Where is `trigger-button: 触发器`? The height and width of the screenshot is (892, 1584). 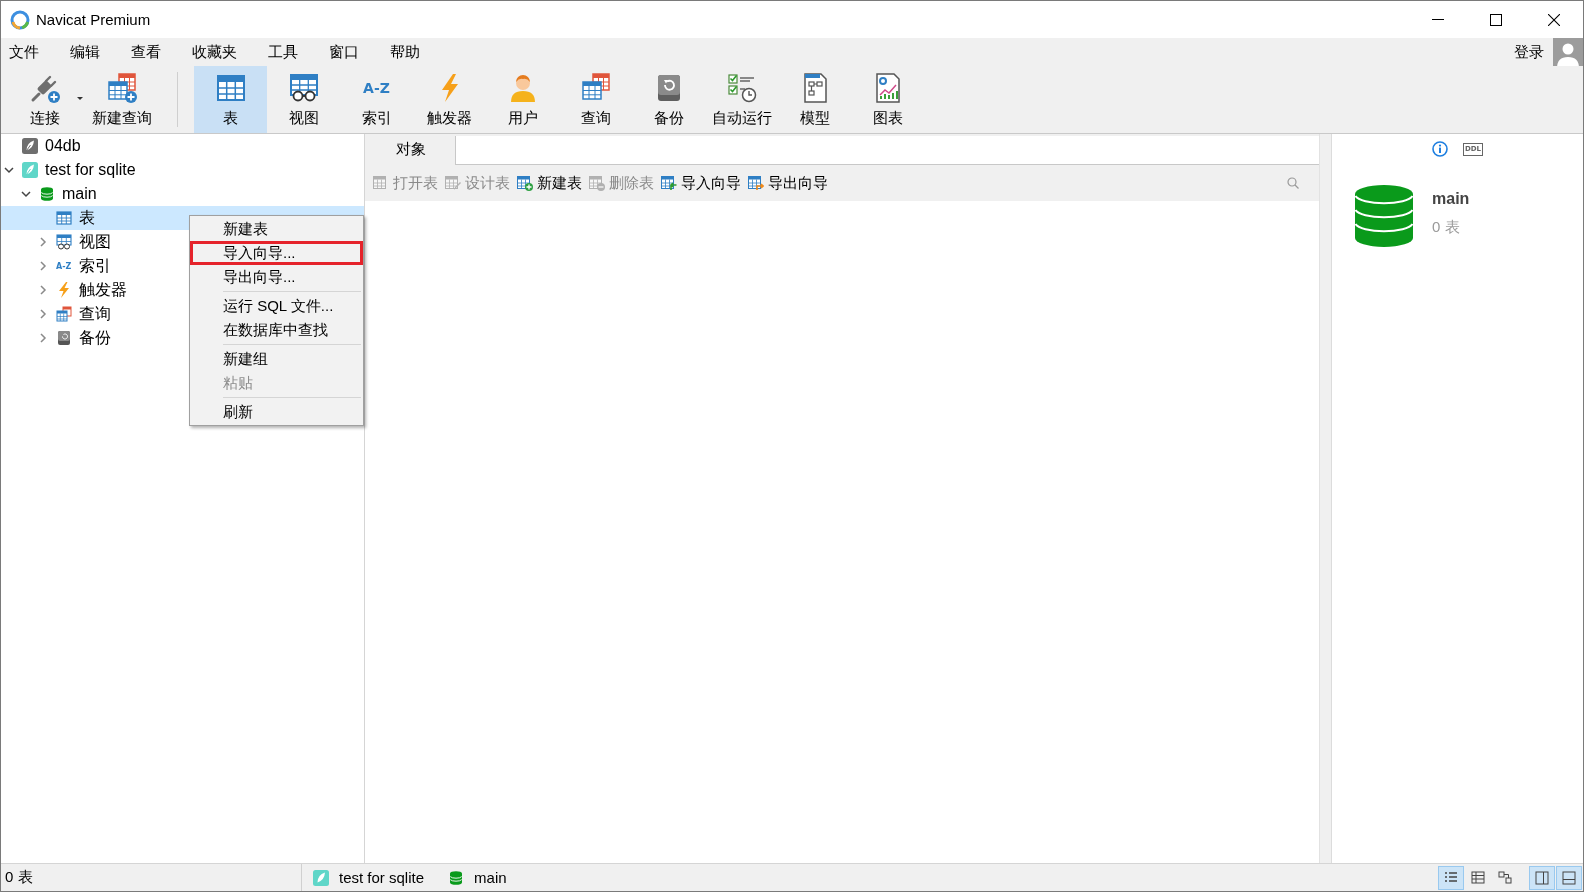 trigger-button: 触发器 is located at coordinates (449, 99).